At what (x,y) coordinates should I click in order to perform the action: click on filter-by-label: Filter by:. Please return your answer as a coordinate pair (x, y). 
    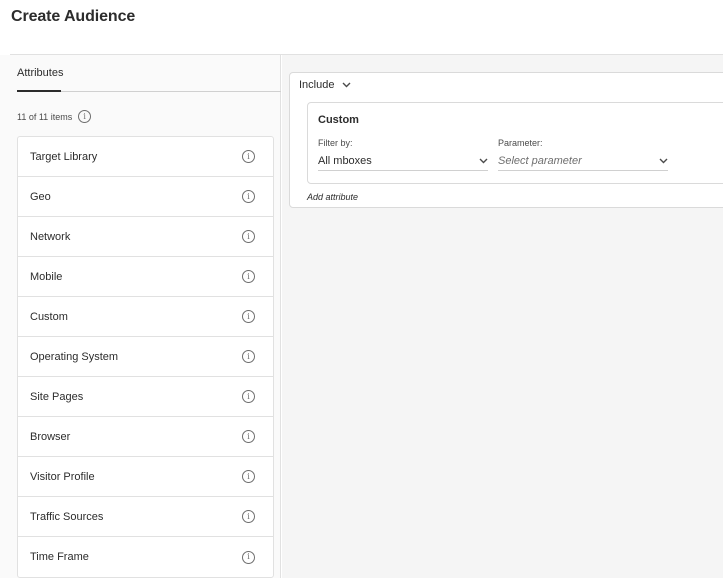
    Looking at the image, I should click on (335, 143).